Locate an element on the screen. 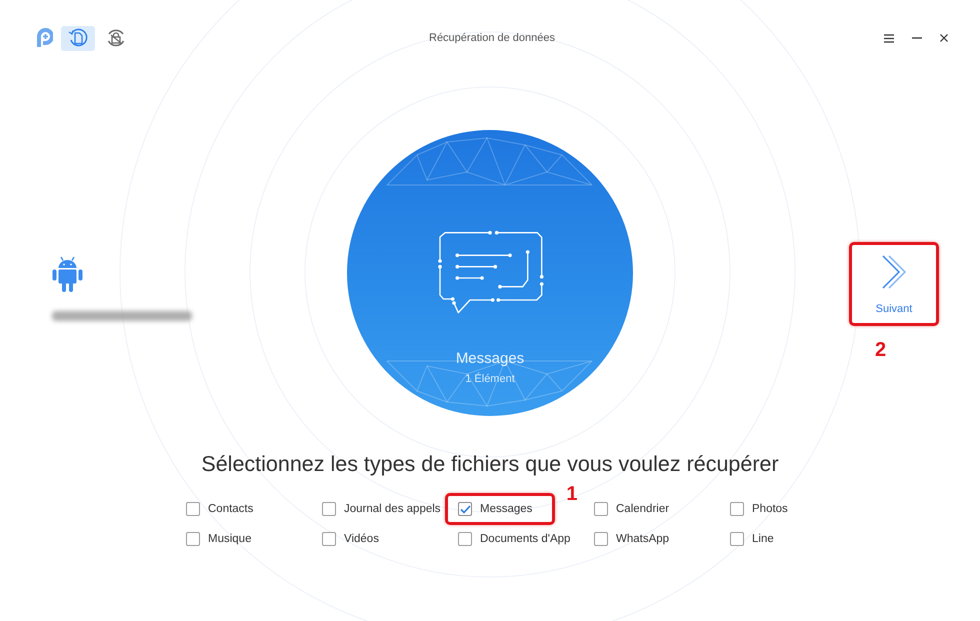 The height and width of the screenshot is (621, 980). file-type-label: Photos is located at coordinates (770, 509).